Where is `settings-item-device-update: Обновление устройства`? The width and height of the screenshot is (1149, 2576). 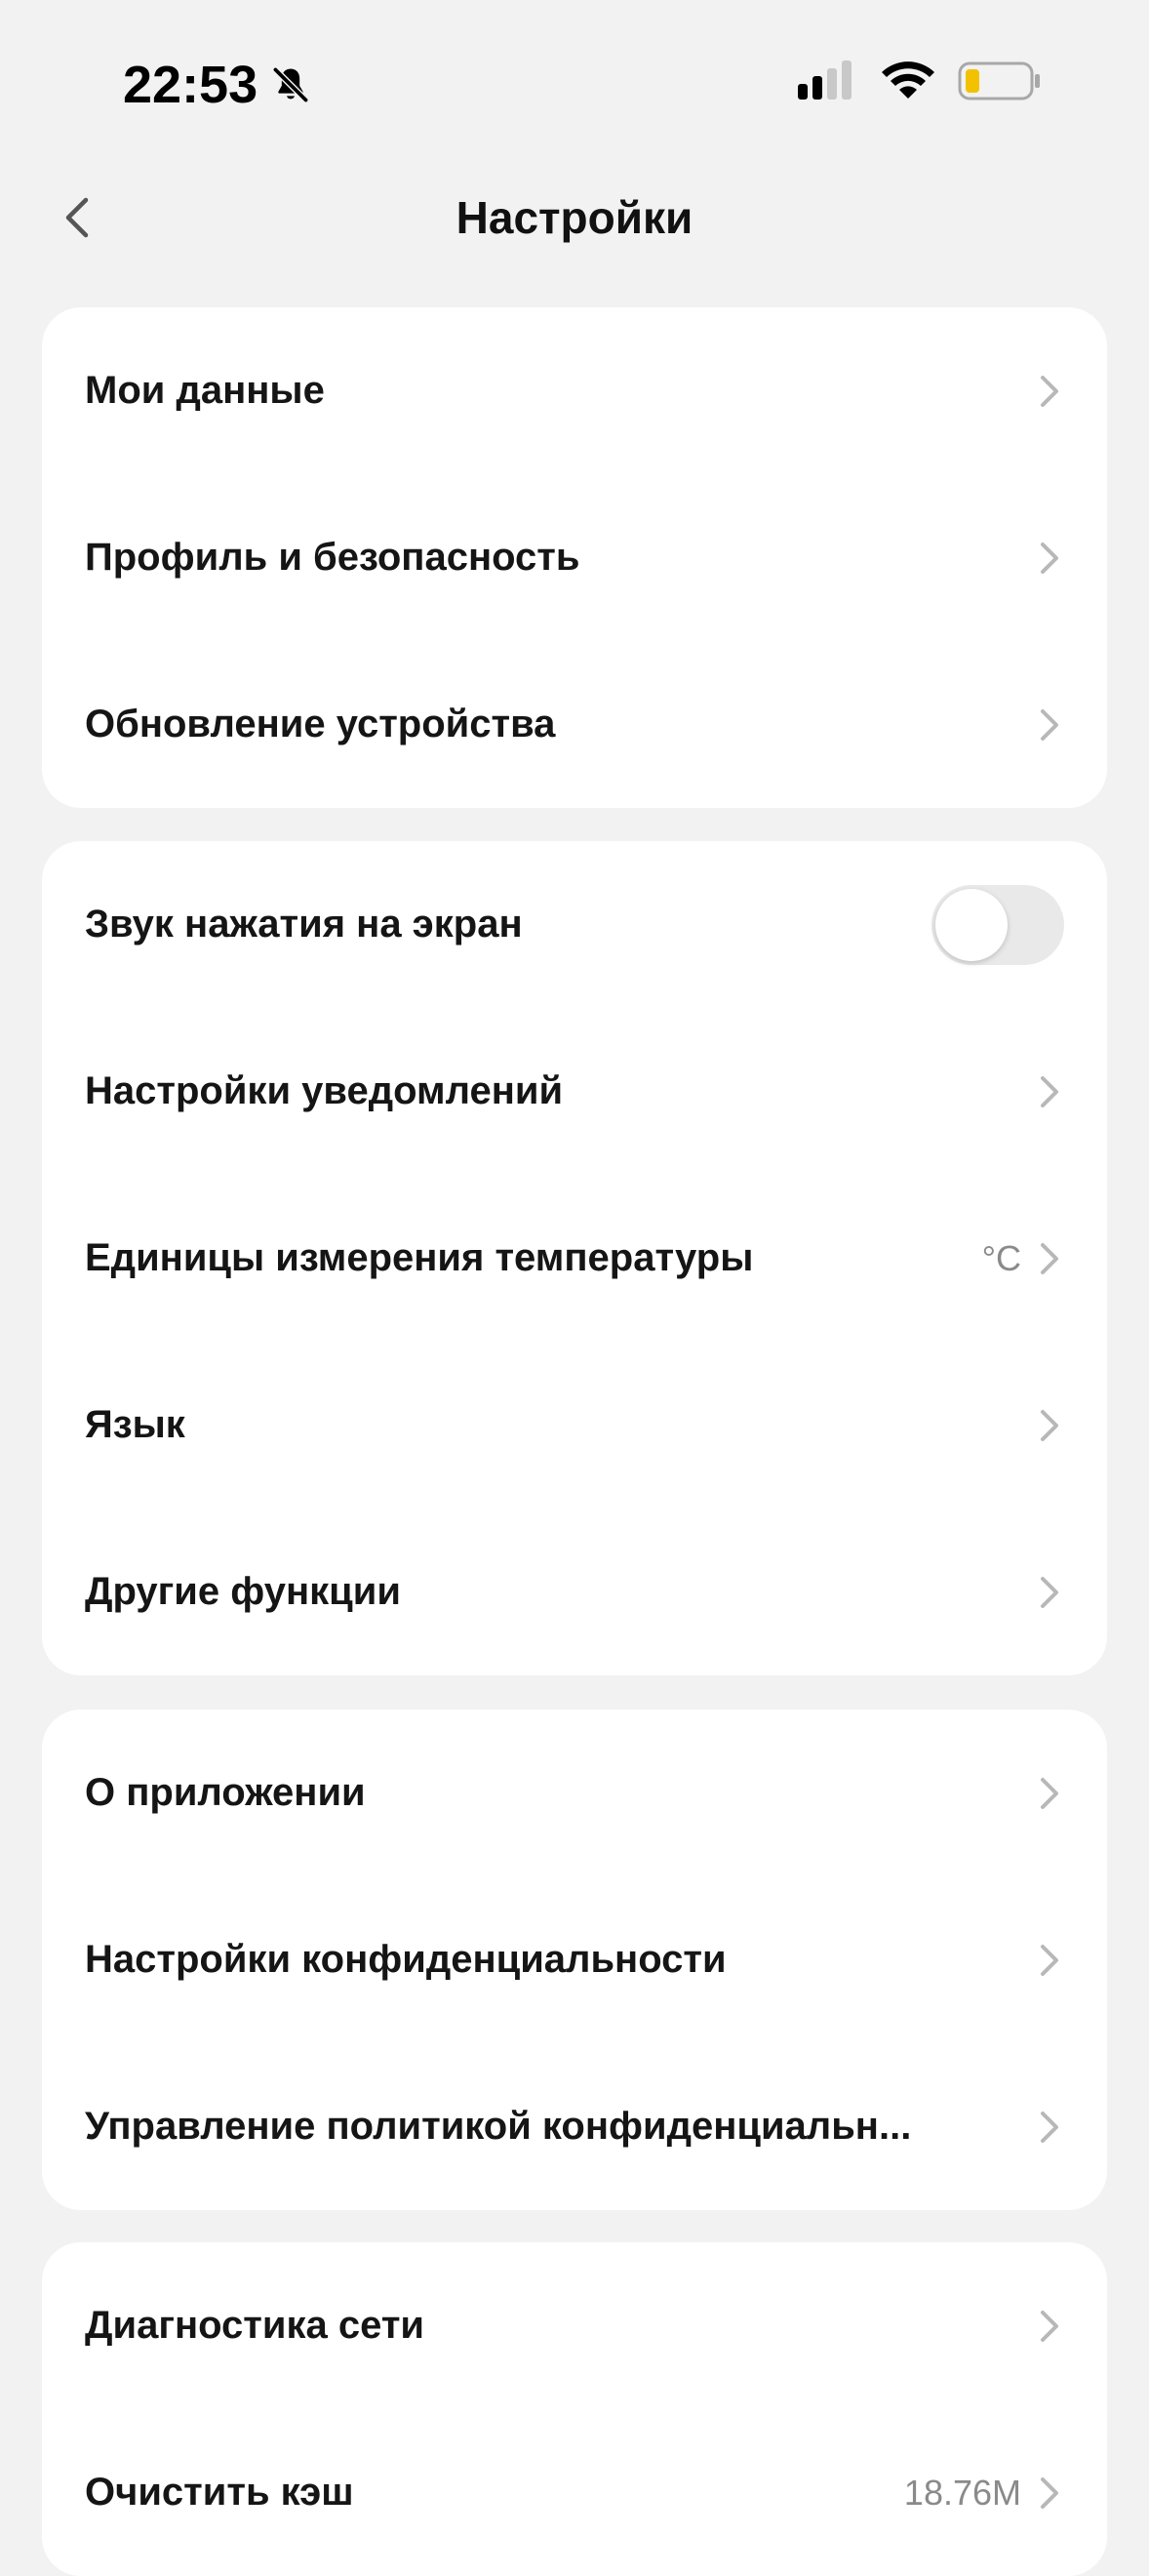
settings-item-device-update: Обновление устройства is located at coordinates (574, 724).